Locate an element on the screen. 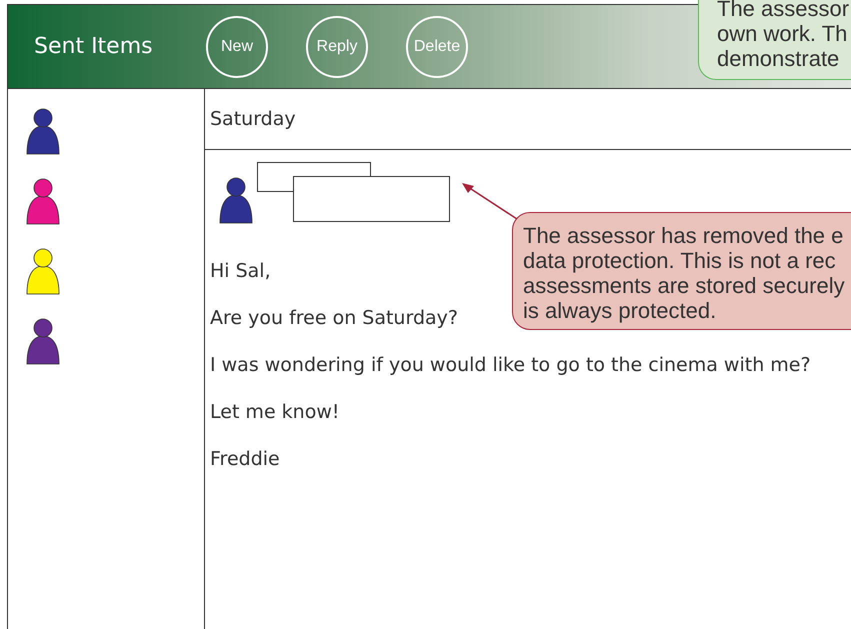  message-text: Are you free on Saturday? is located at coordinates (334, 318).